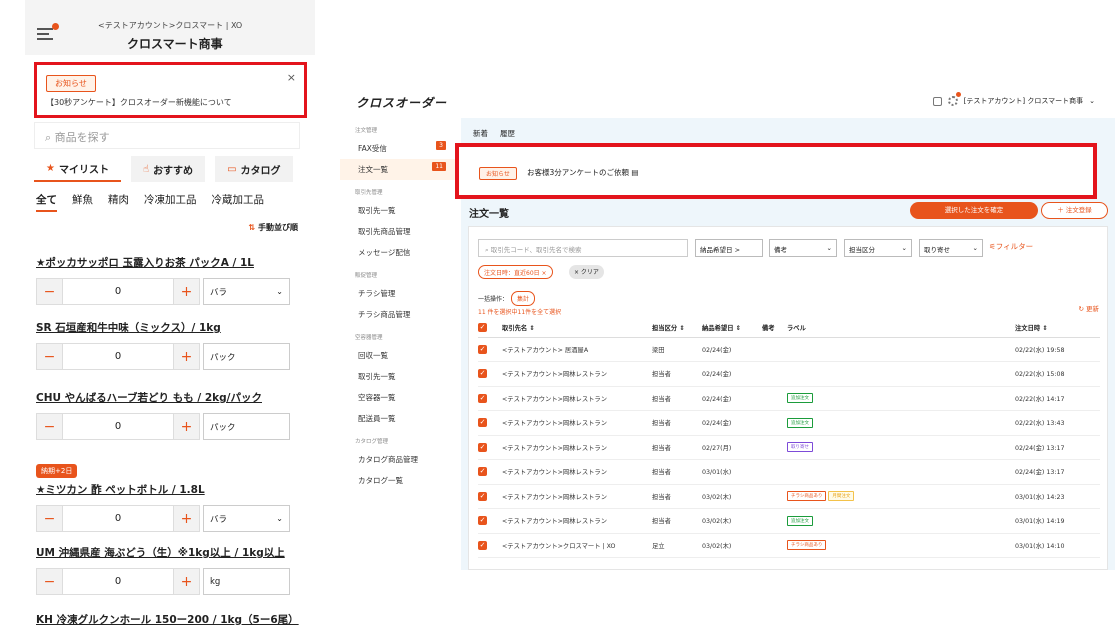  I want to click on chevron-down-icon: ⌄, so click(1092, 101).